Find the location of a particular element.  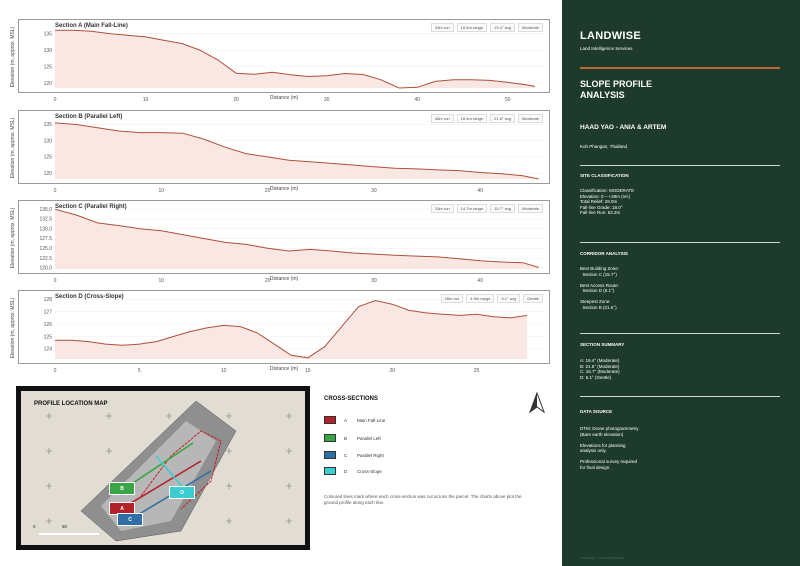

x-axis-label-b: Distance (m) is located at coordinates (284, 189).